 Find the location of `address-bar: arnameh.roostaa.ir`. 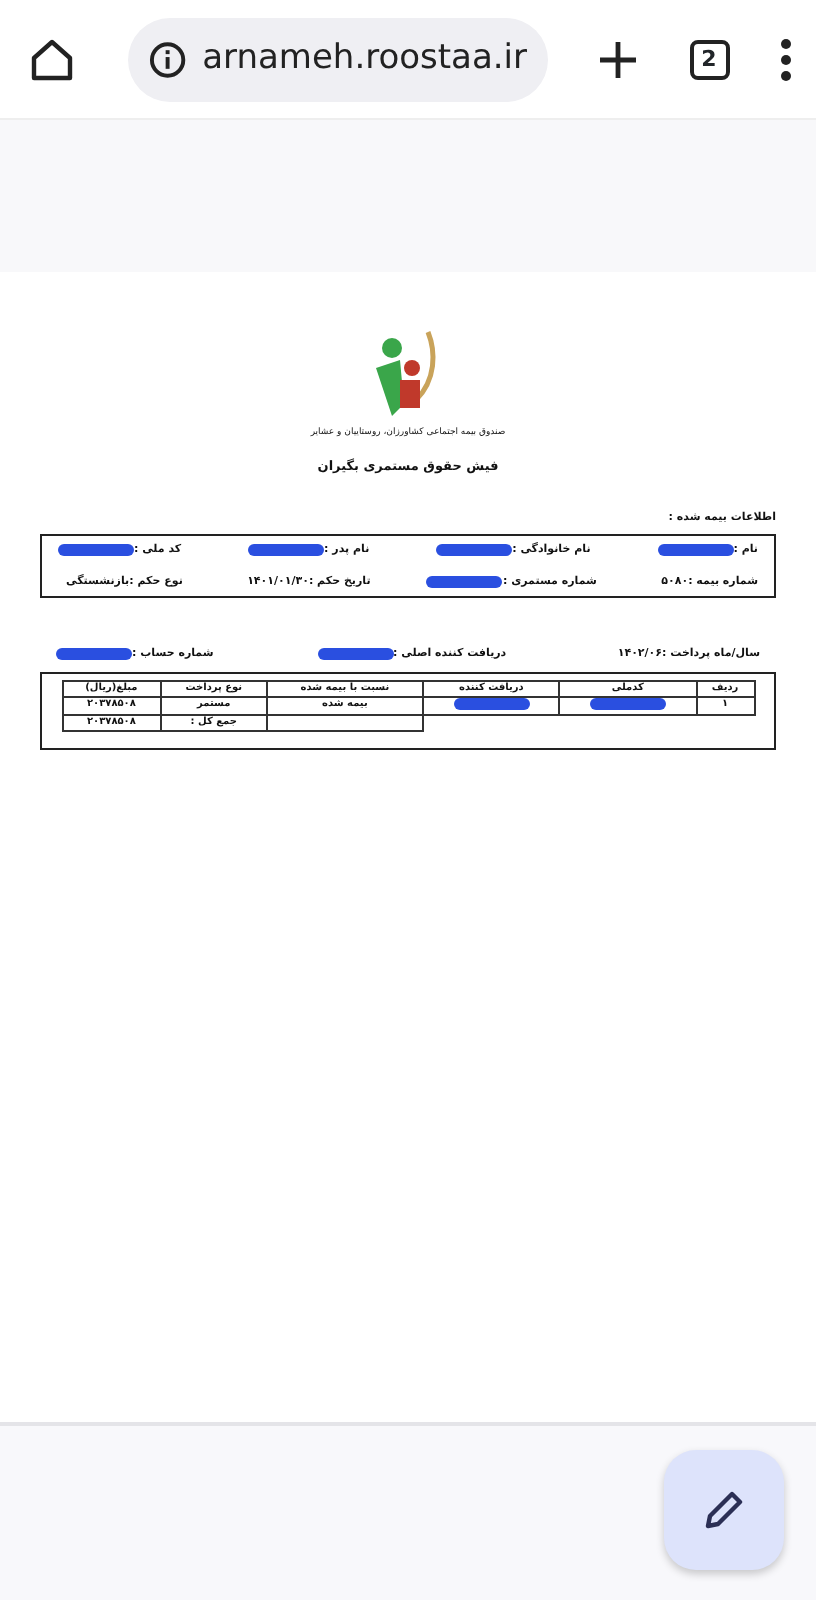

address-bar: arnameh.roostaa.ir is located at coordinates (337, 59).